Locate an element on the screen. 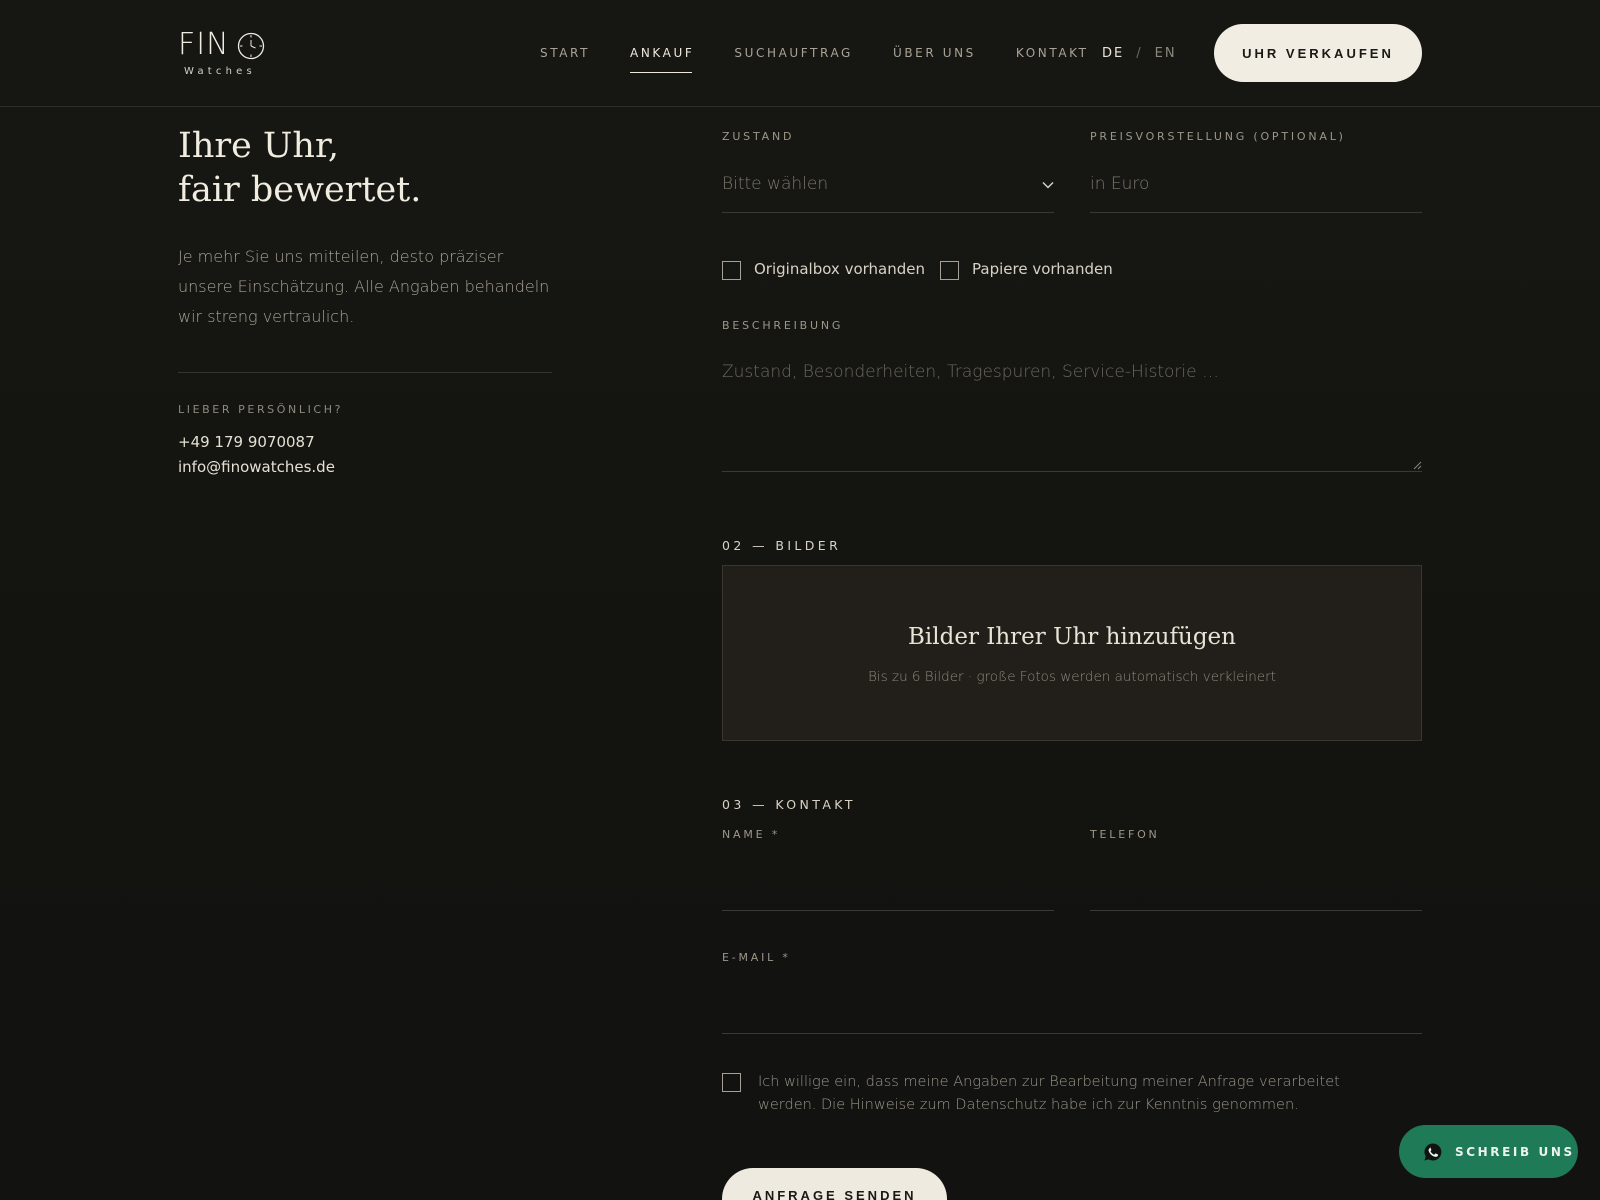 This screenshot has width=1600, height=1200. sell-watch-button: UHR VERKAUFEN is located at coordinates (1318, 53).